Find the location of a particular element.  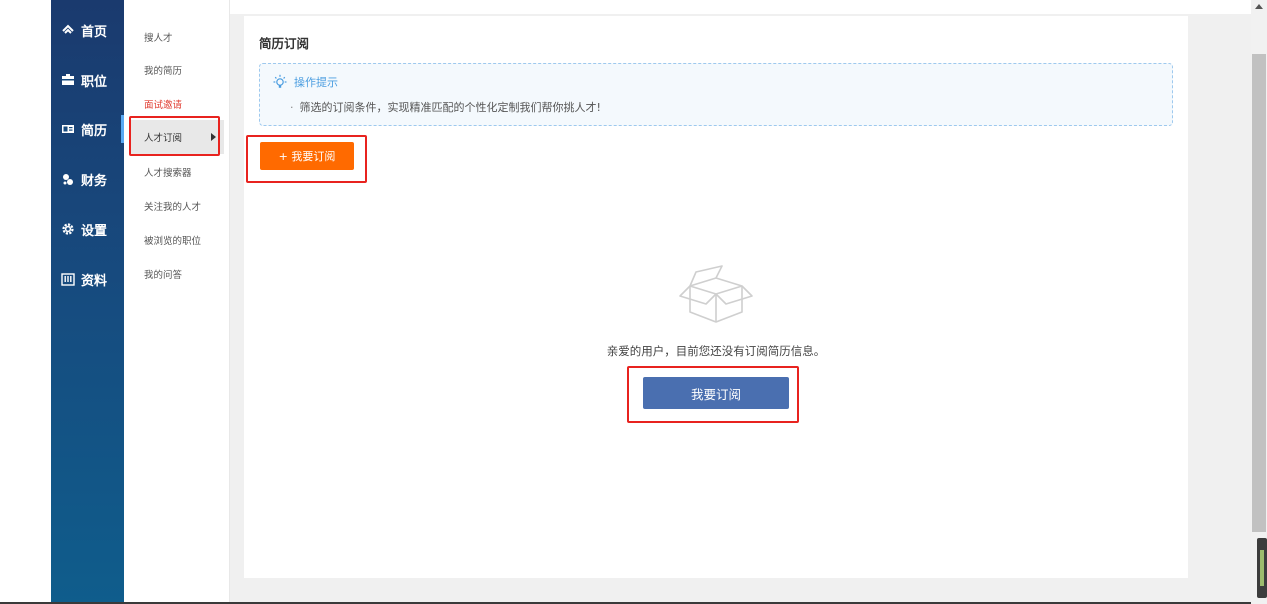

sub-item-label: 人才订阅 is located at coordinates (163, 138).